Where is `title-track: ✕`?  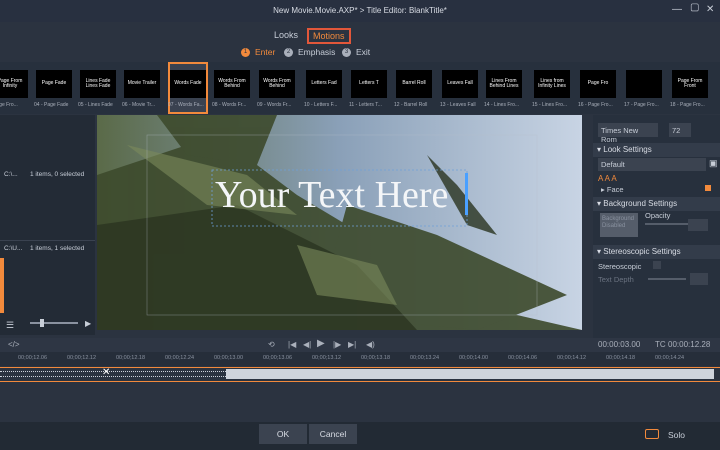
title-track: ✕ is located at coordinates (360, 374).